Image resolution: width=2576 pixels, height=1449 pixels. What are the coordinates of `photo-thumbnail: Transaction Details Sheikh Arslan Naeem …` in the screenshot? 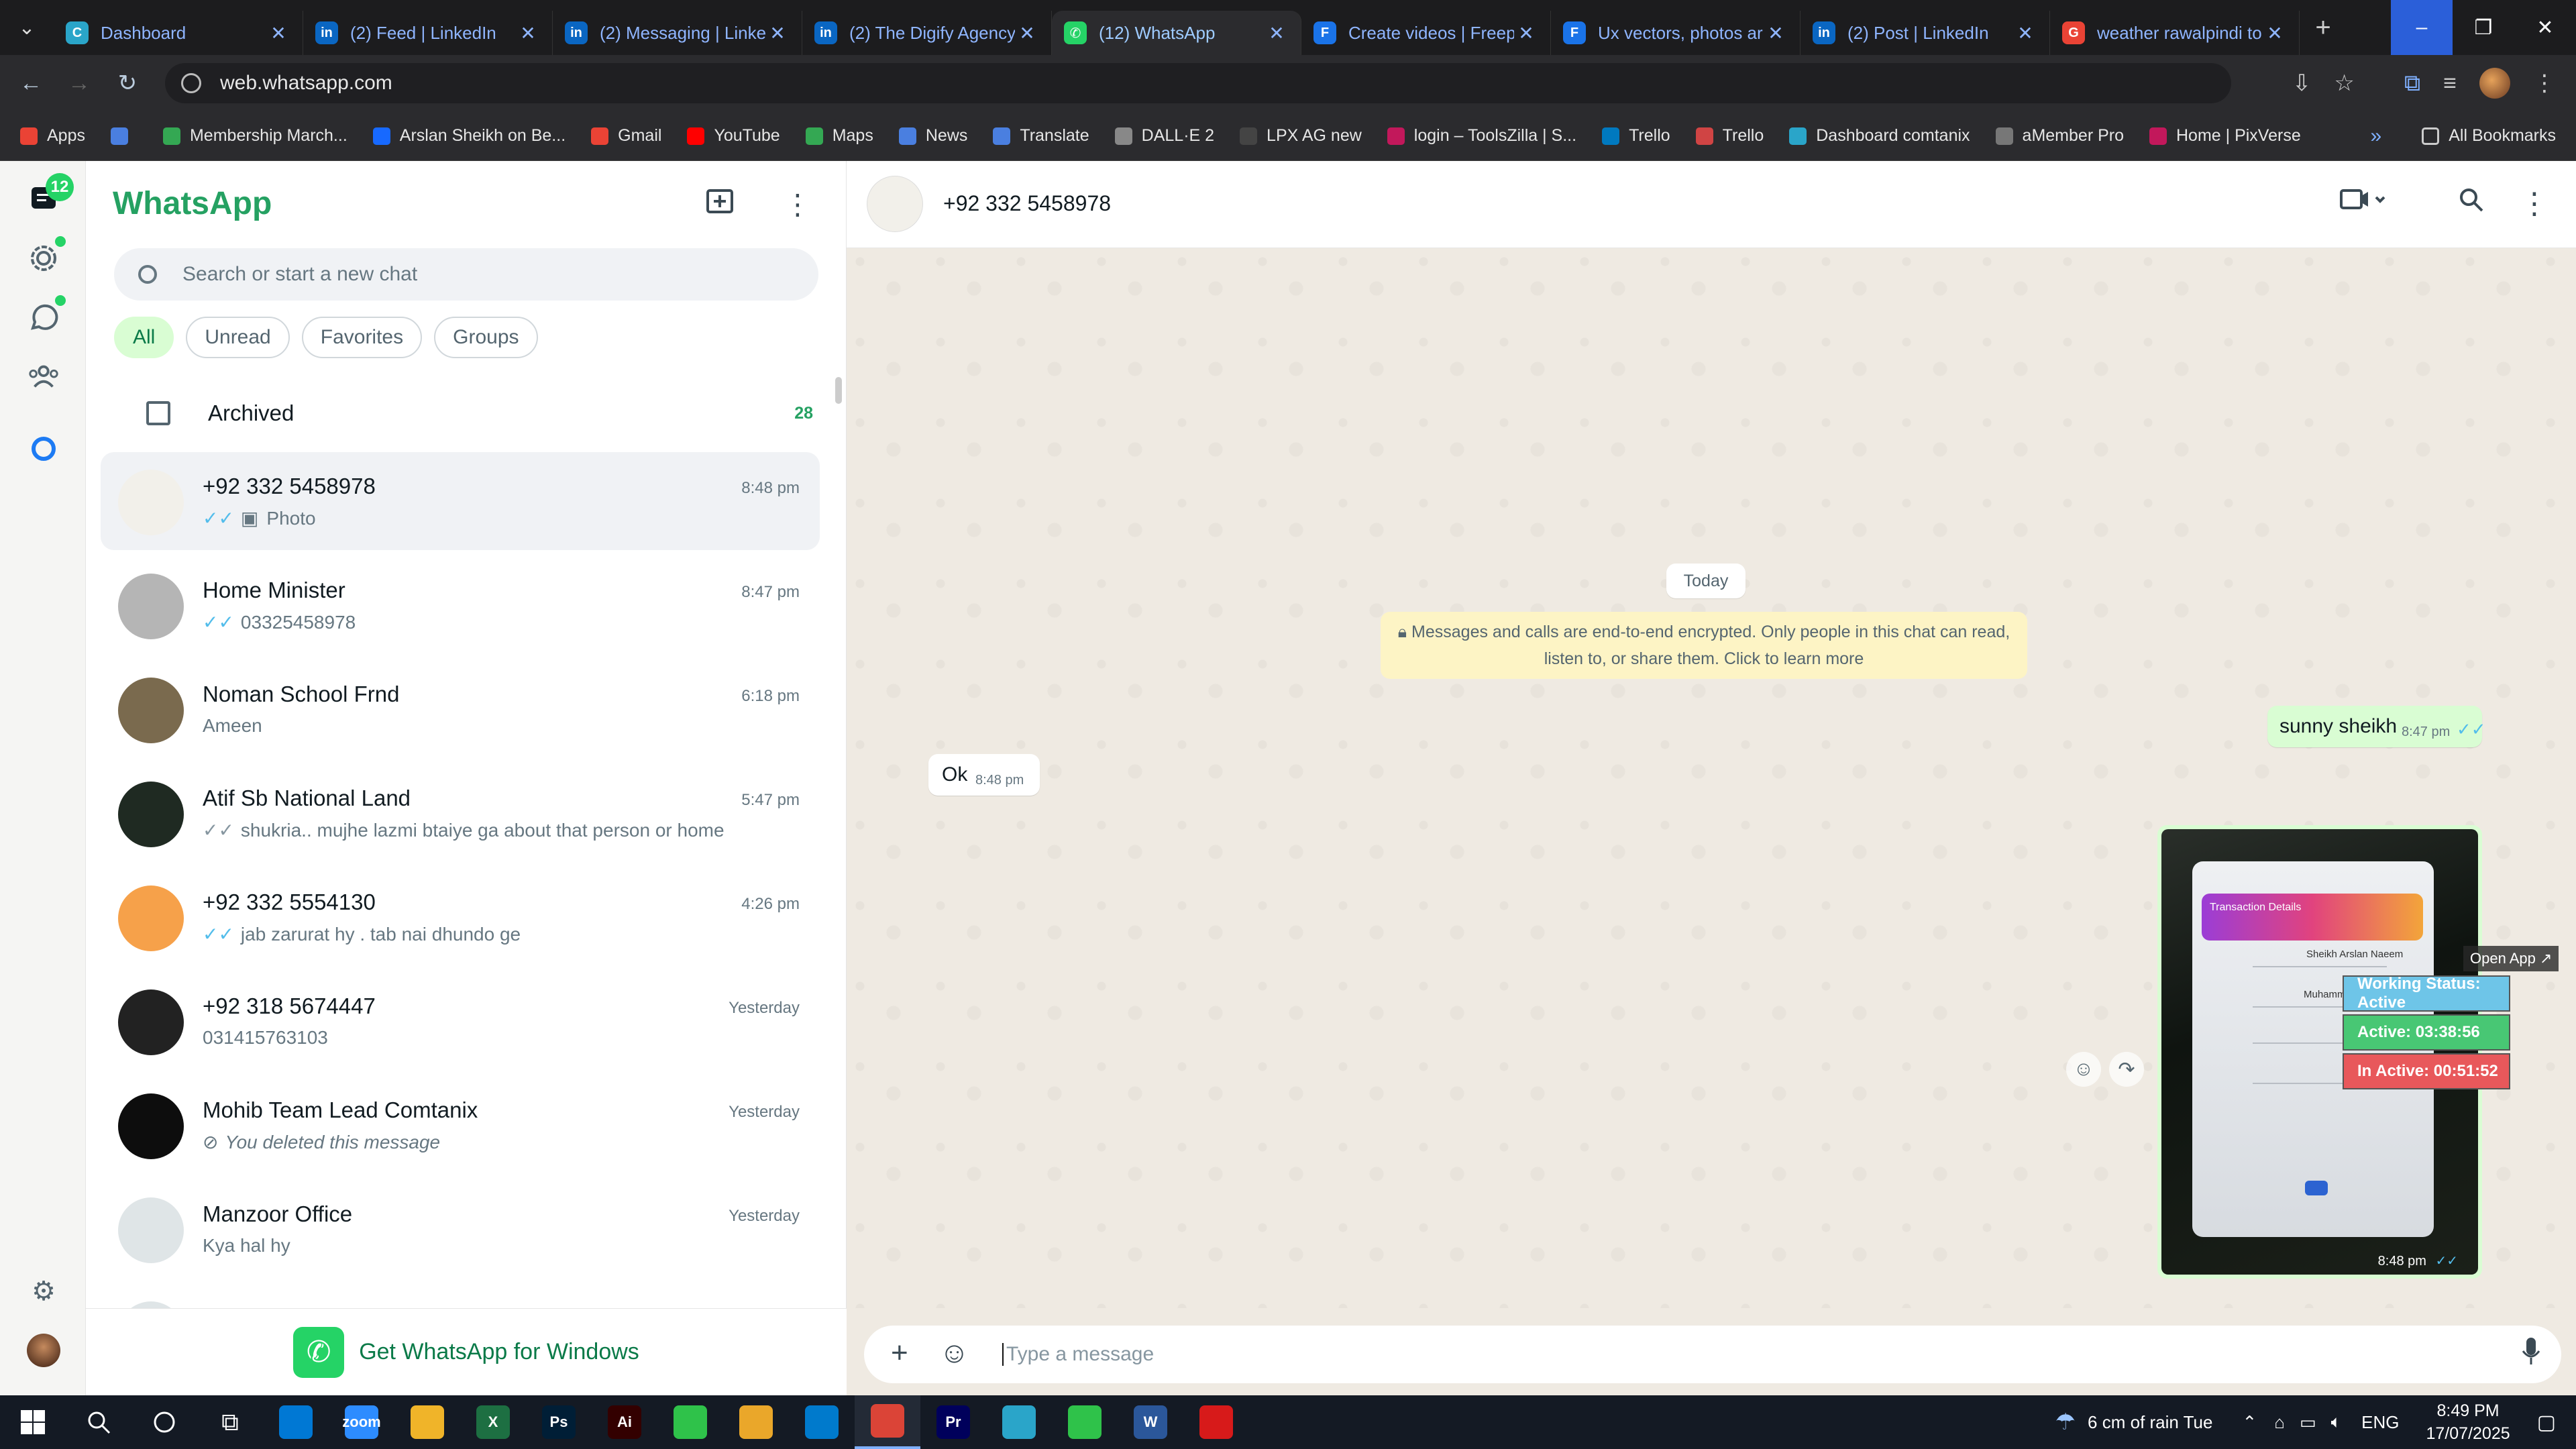 It's located at (2319, 1052).